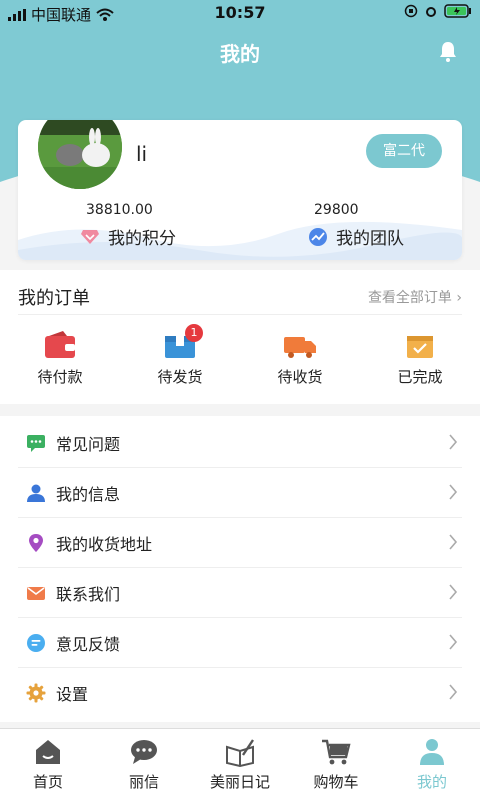 This screenshot has width=480, height=800. What do you see at coordinates (143, 782) in the screenshot?
I see `tab-label: 丽信` at bounding box center [143, 782].